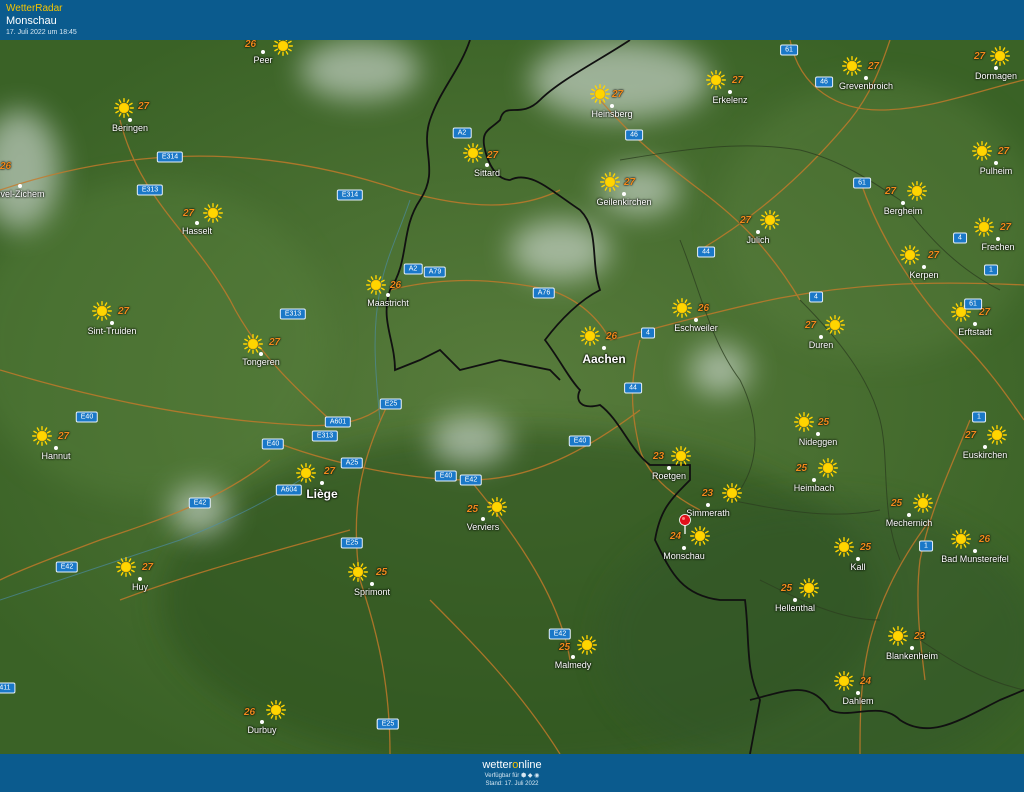  Describe the element at coordinates (352, 463) in the screenshot. I see `road-shield: A25` at that location.